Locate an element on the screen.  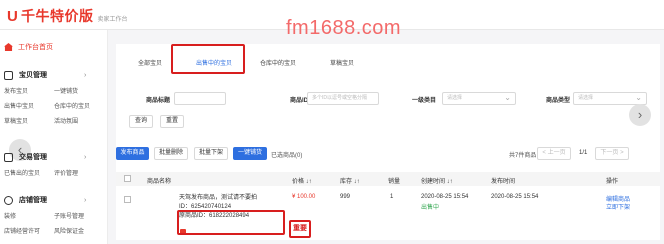
select-all-checkbox is located at coordinates (127, 178).